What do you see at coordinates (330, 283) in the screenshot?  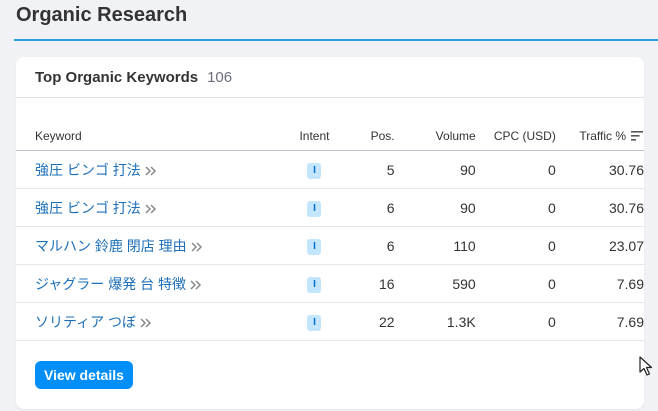 I see `table-row: ジャグラー 爆発 台 特徴 I 16 590 0 7.69` at bounding box center [330, 283].